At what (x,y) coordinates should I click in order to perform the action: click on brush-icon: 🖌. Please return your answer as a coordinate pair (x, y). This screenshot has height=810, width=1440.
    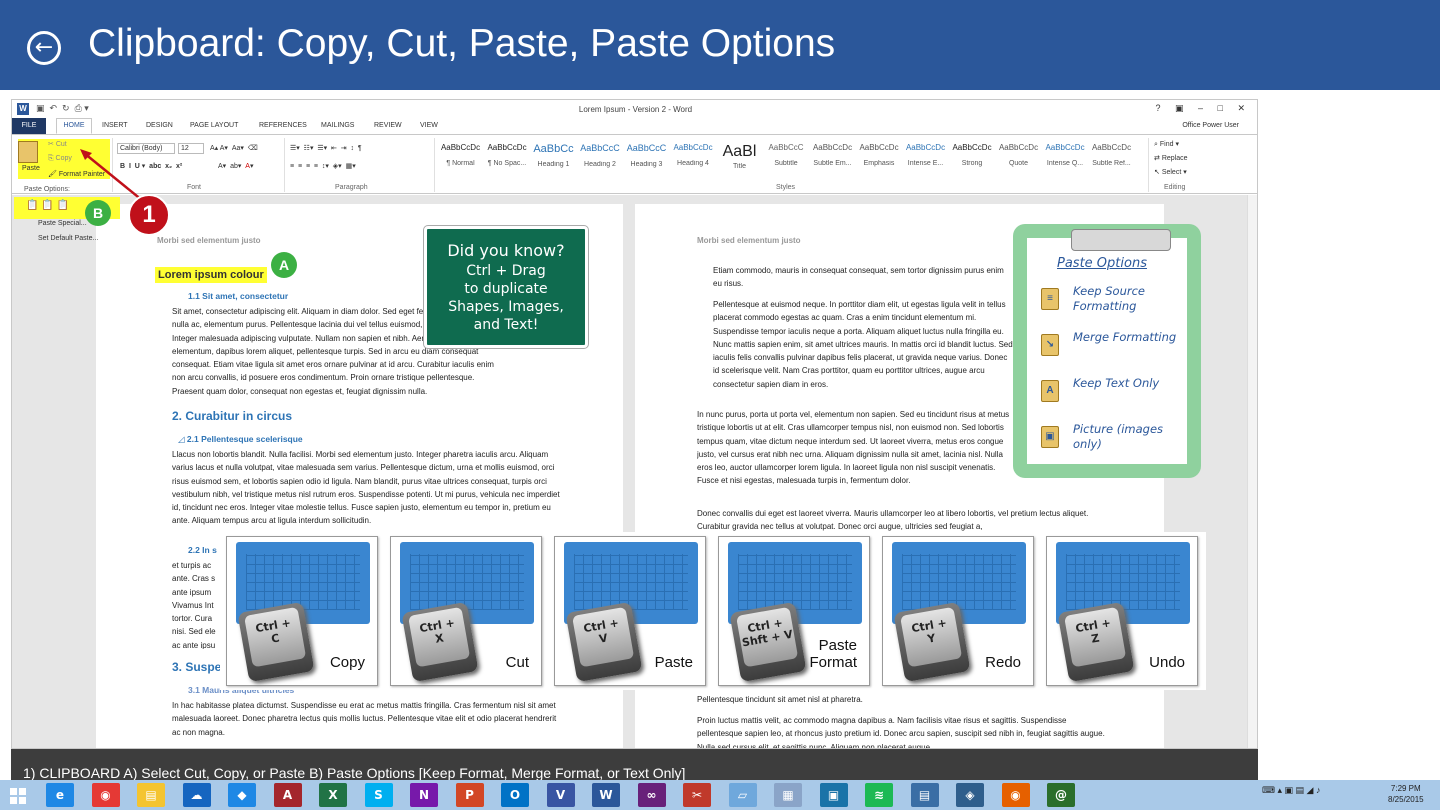
    Looking at the image, I should click on (53, 174).